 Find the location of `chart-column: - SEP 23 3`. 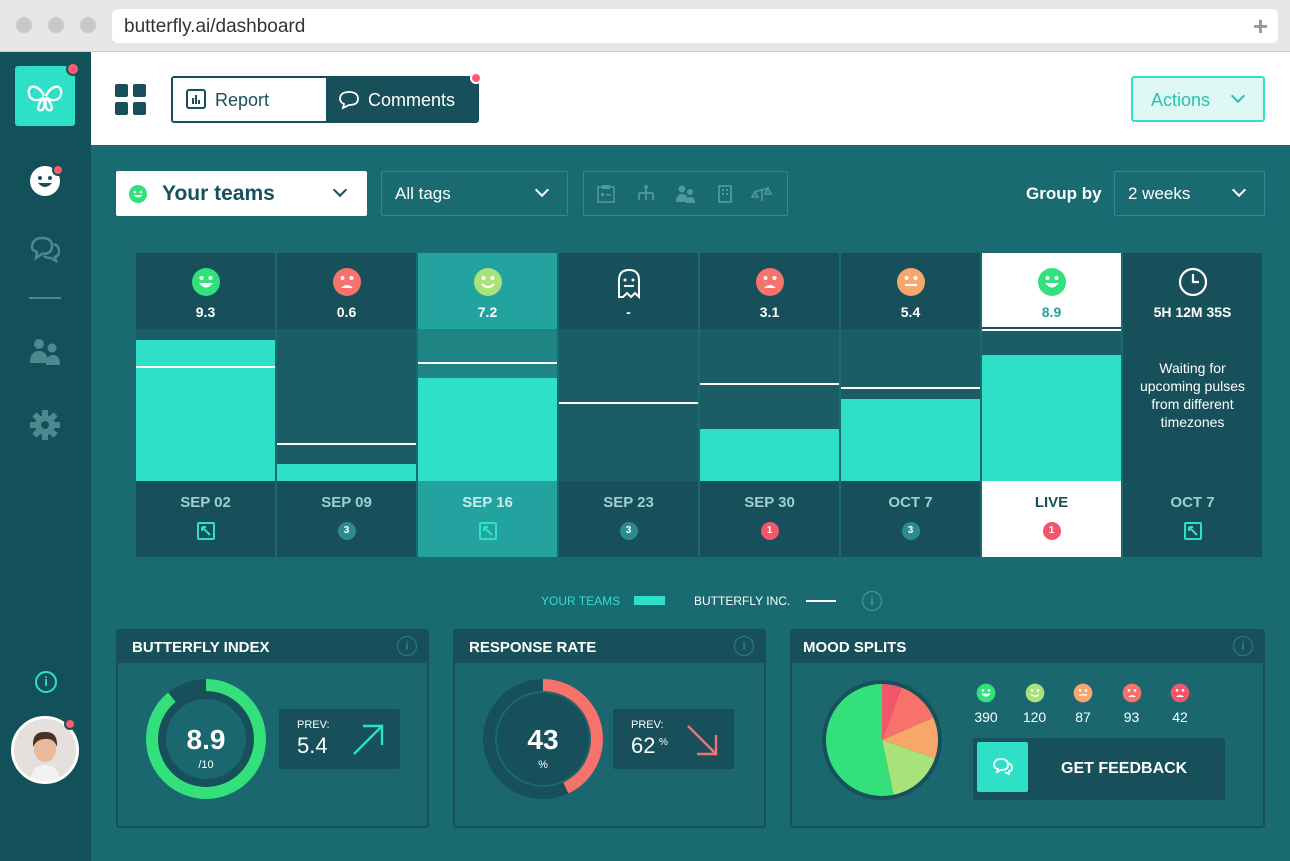

chart-column: - SEP 23 3 is located at coordinates (628, 405).